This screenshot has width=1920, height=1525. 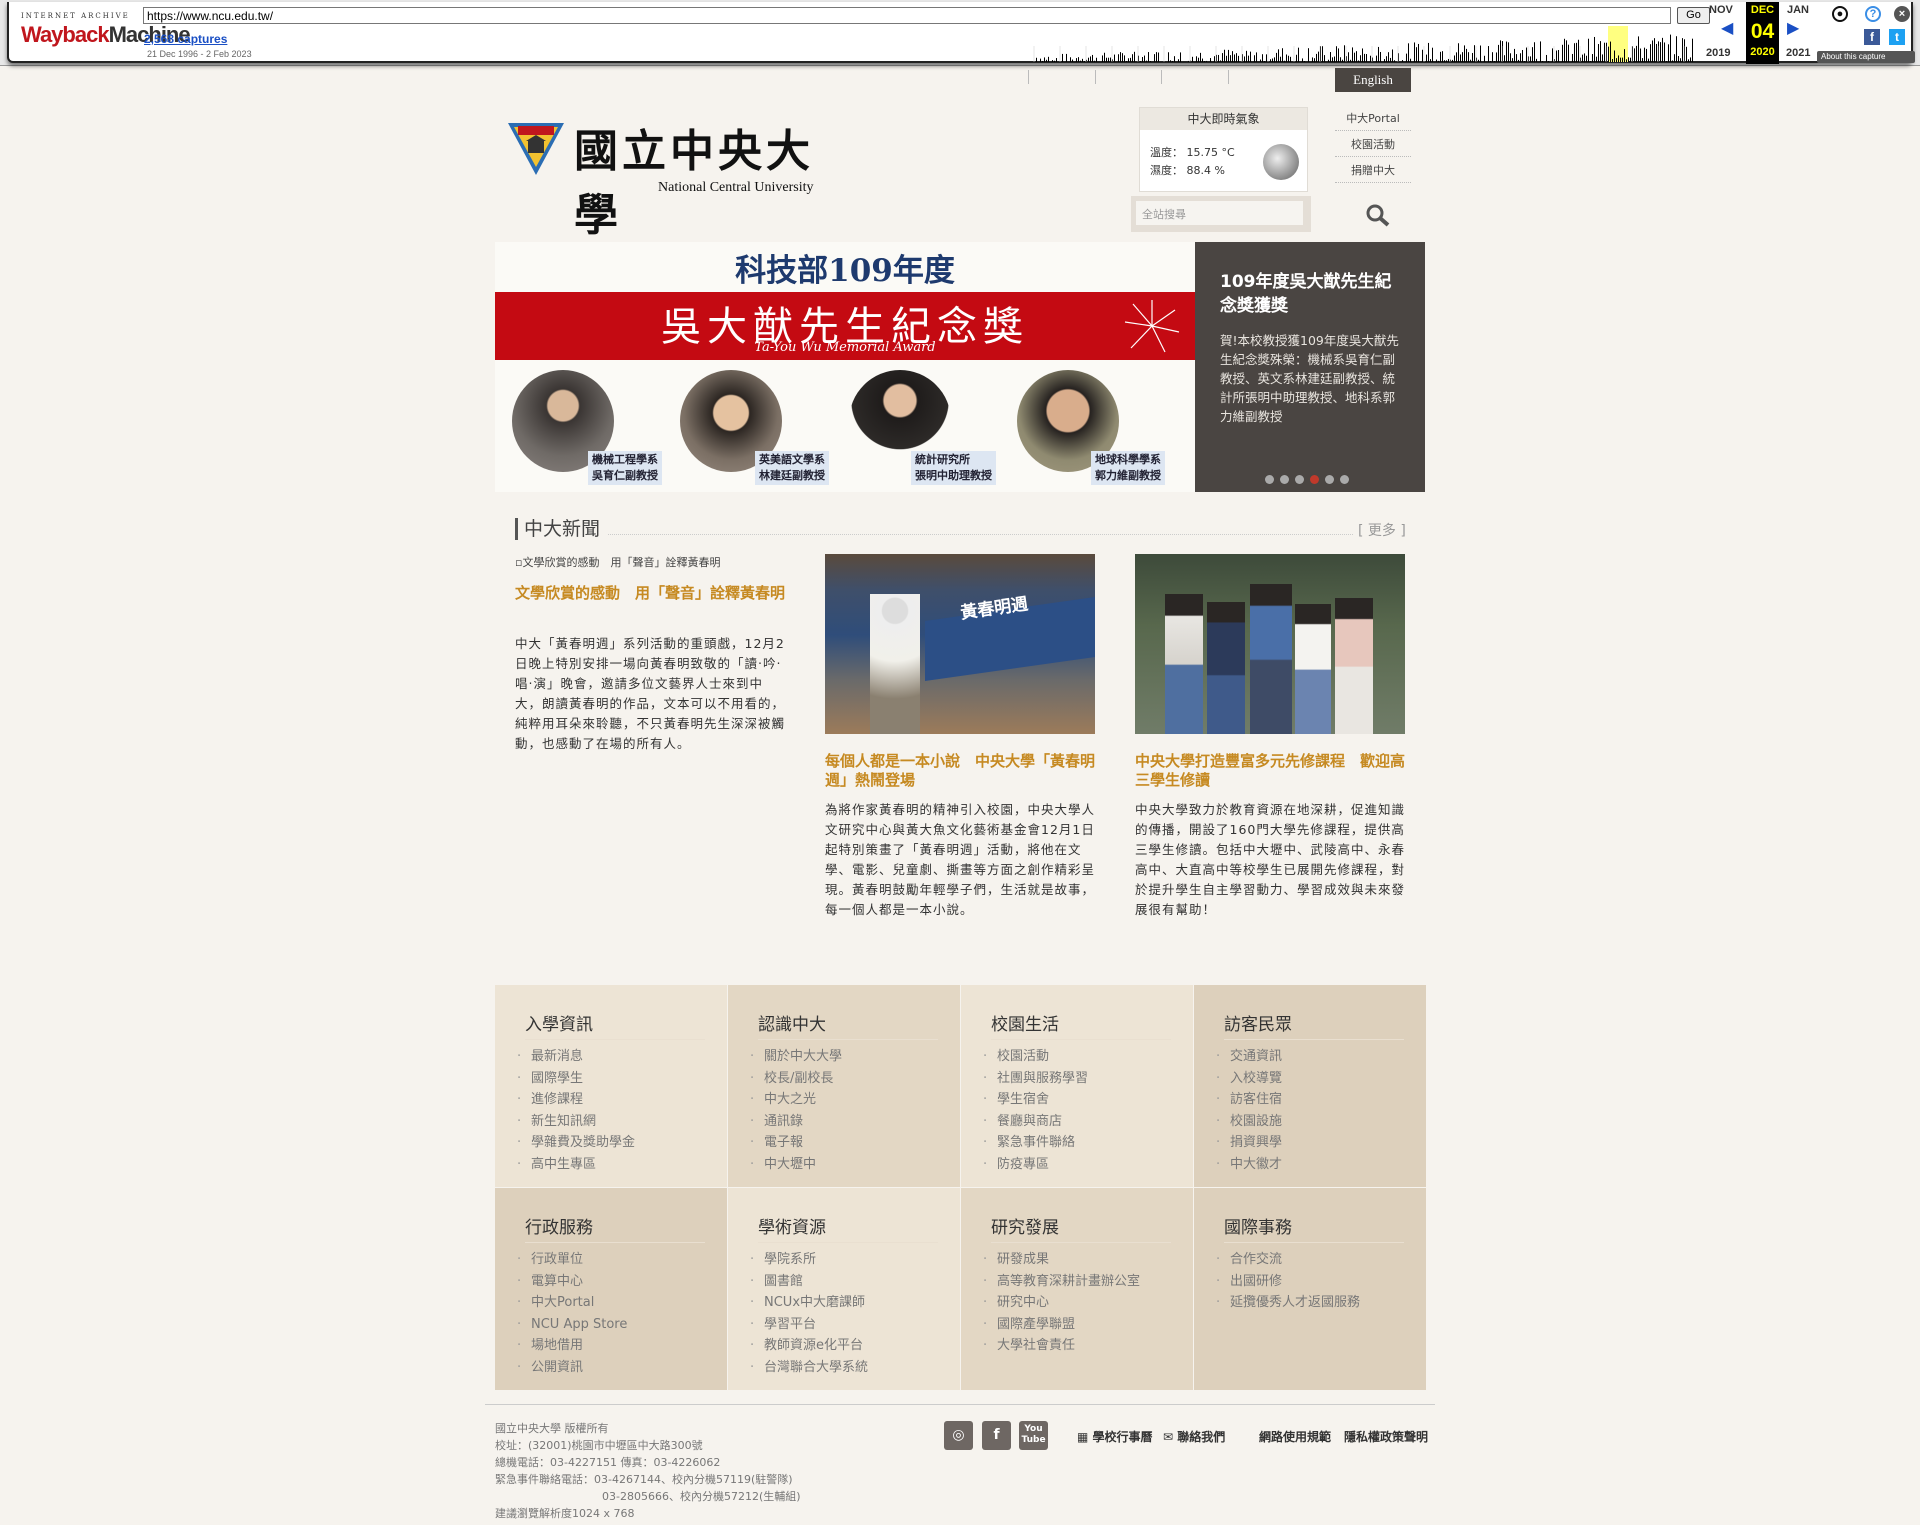 I want to click on menu-link: 公開資訊, so click(x=622, y=1368).